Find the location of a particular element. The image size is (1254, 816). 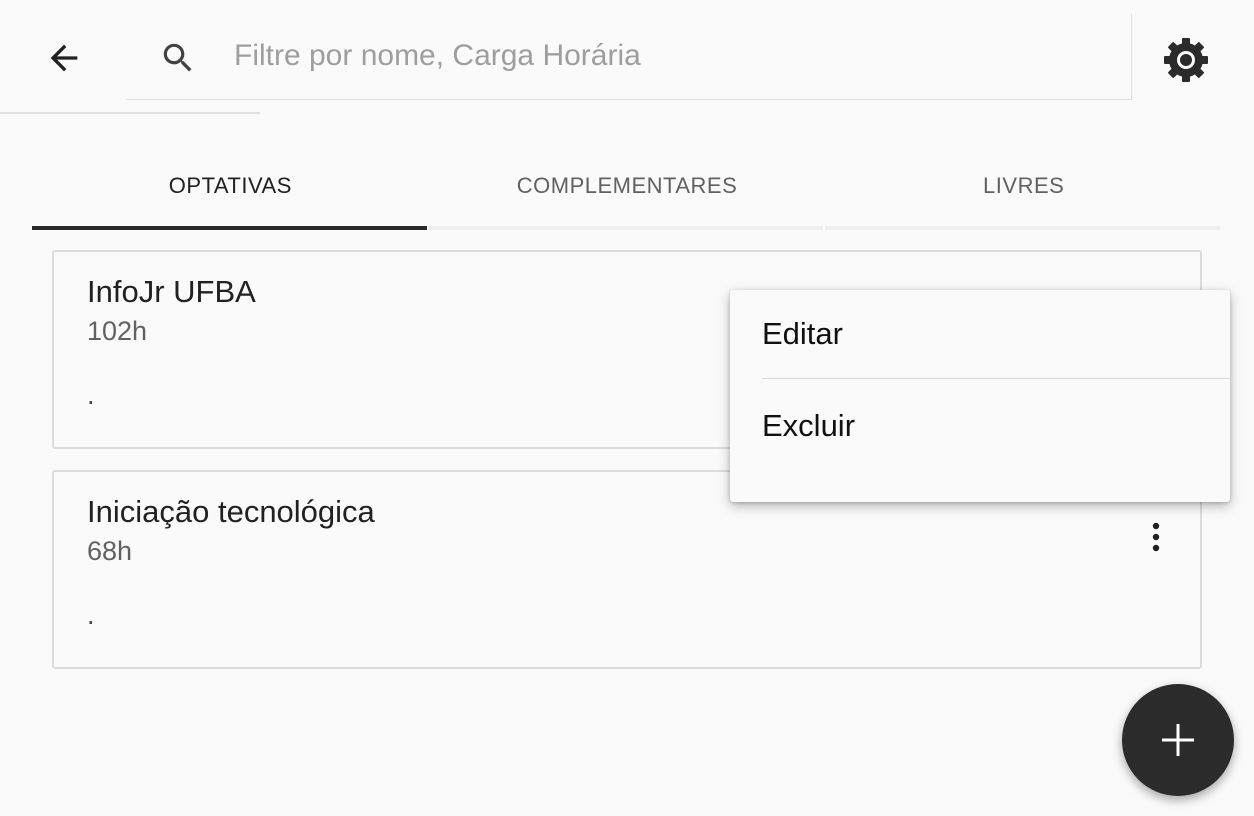

plus-icon is located at coordinates (1178, 740).